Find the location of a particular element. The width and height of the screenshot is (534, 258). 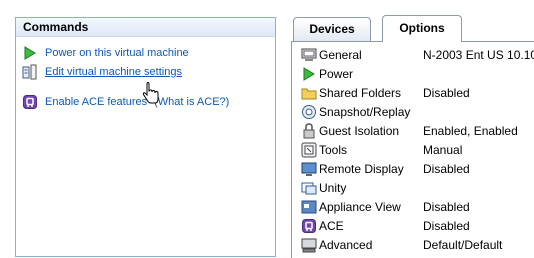

edit-settings-command: Edit virtual machine settings is located at coordinates (102, 72).